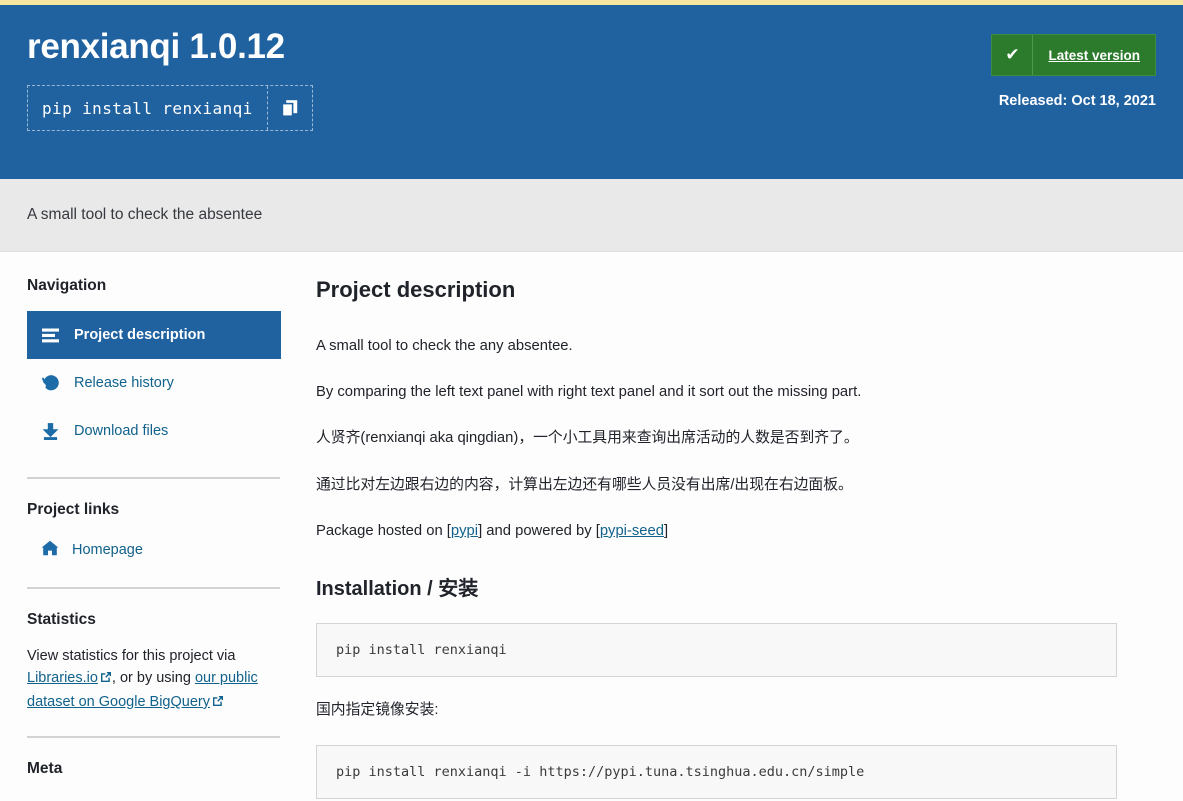 This screenshot has height=801, width=1183. What do you see at coordinates (67, 285) in the screenshot?
I see `navigation-heading: Navigation` at bounding box center [67, 285].